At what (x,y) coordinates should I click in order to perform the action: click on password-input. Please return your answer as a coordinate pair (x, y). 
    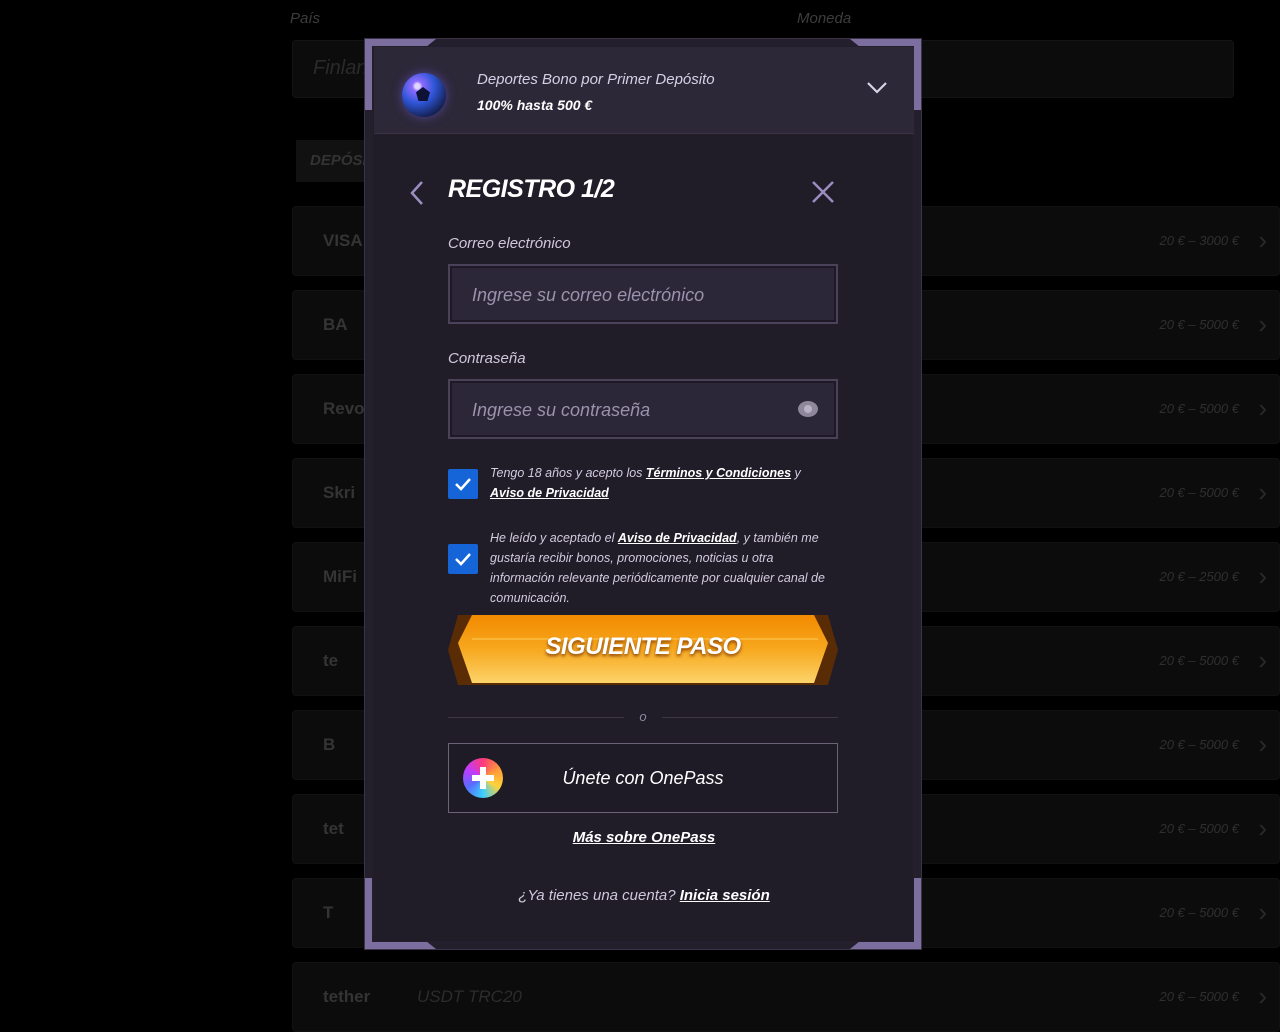
    Looking at the image, I should click on (632, 410).